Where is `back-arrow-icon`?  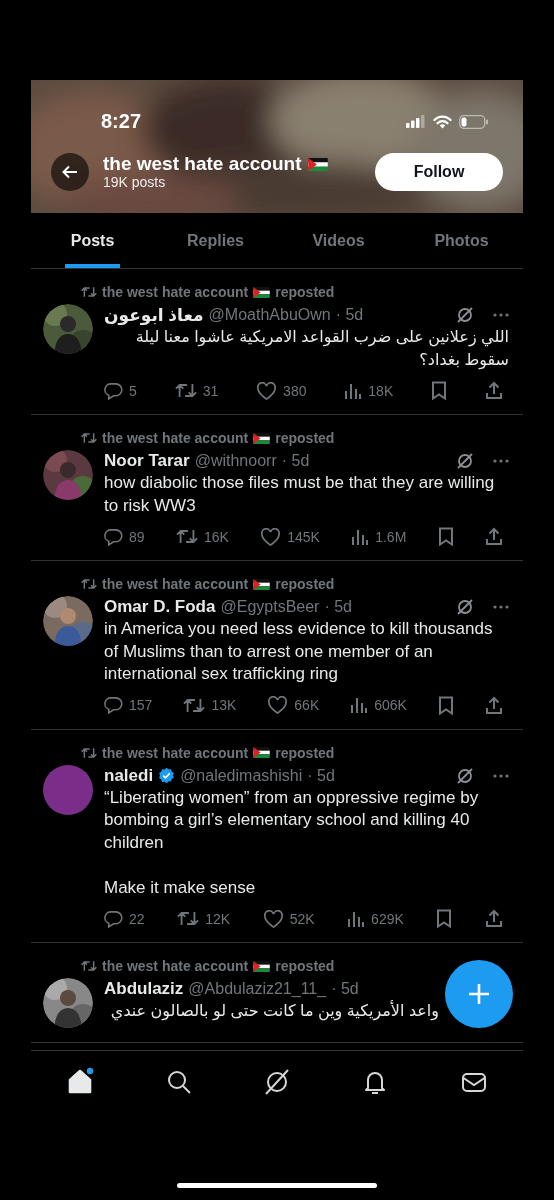
back-arrow-icon is located at coordinates (70, 172).